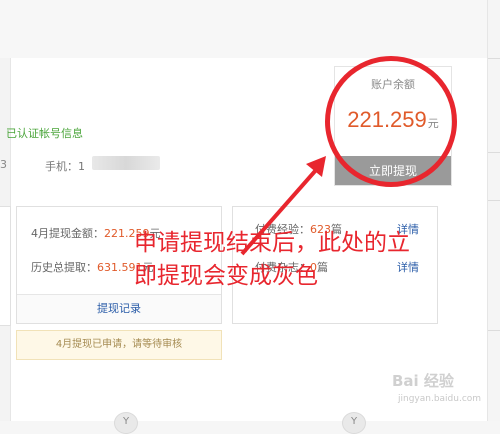  Describe the element at coordinates (272, 260) in the screenshot. I see `annotation-text: 申请提现结束后，此处的立 即提现会变成灰色` at that location.